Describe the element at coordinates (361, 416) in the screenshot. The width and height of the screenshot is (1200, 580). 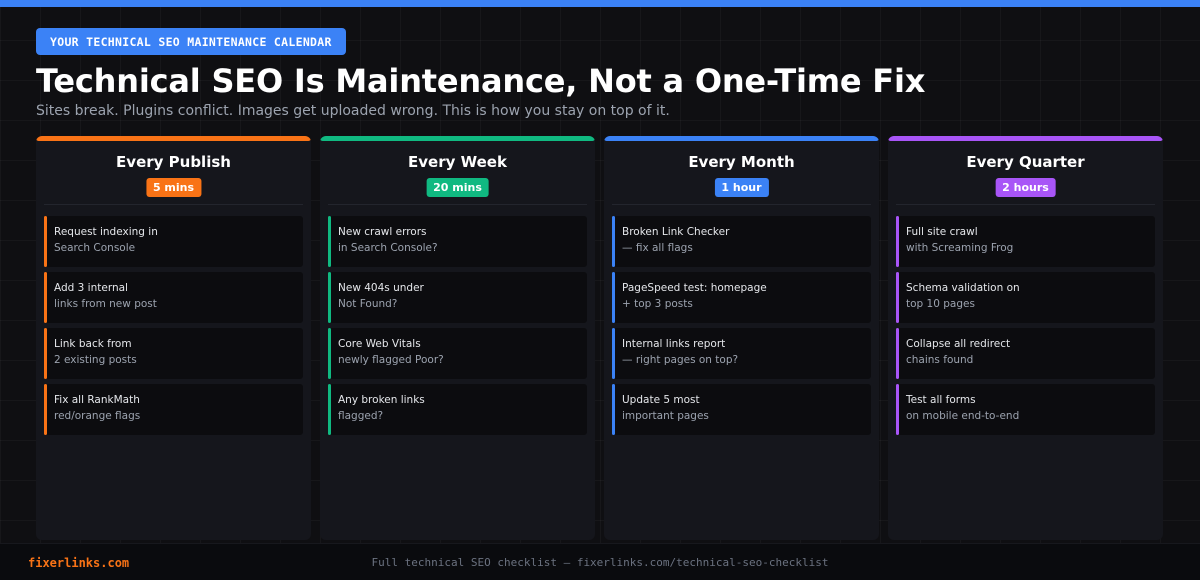
I see `task-detail: flagged?` at that location.